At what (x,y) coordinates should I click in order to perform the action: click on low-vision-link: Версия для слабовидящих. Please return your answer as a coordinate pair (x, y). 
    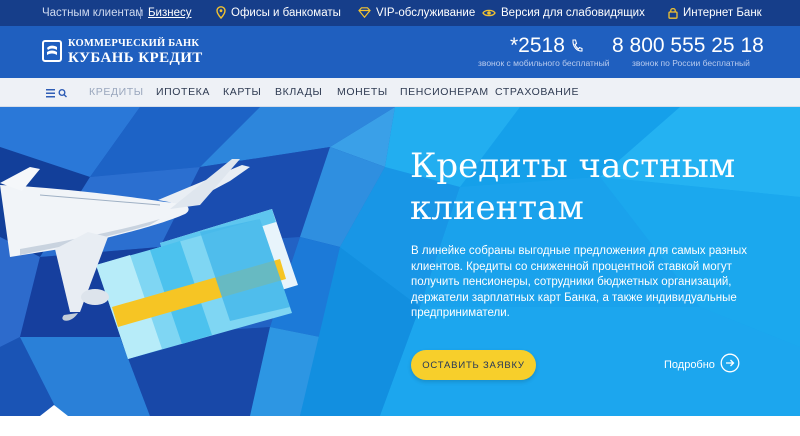
    Looking at the image, I should click on (563, 13).